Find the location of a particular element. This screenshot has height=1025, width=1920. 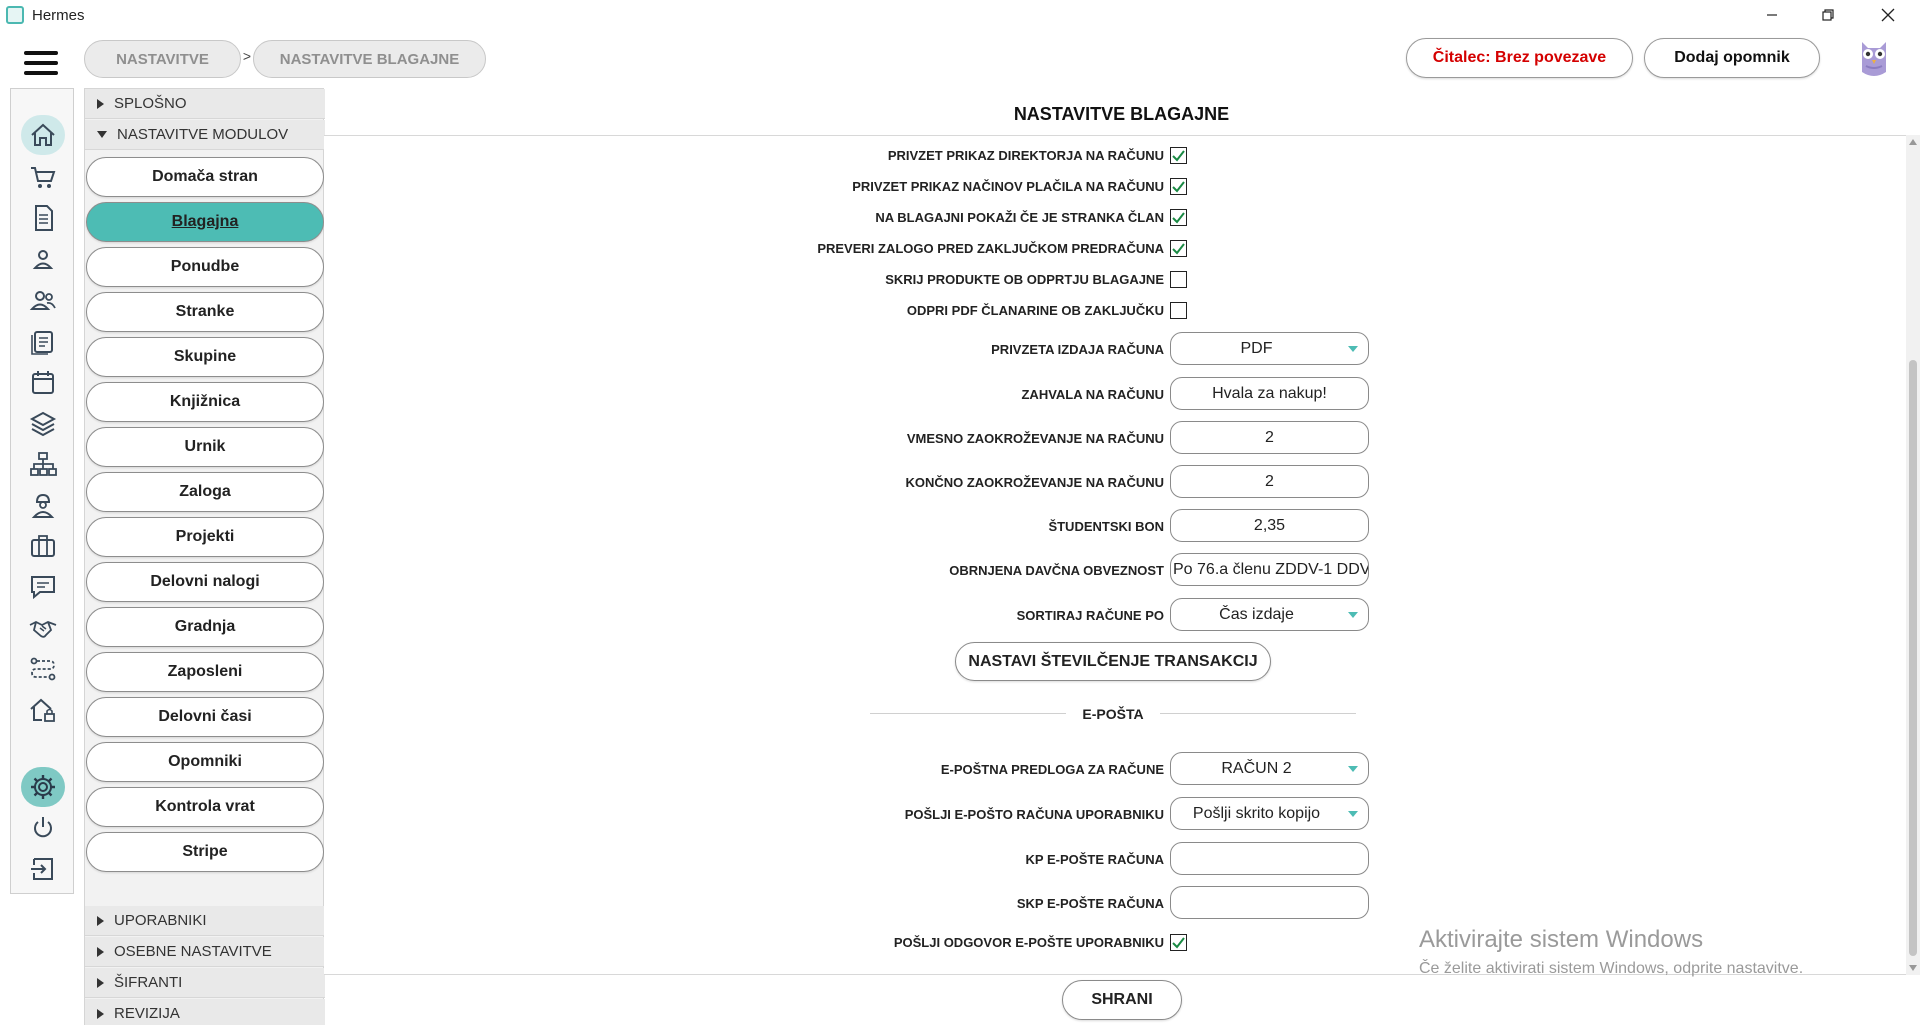

send-email-select: Pošlji skrito kopijo is located at coordinates (1269, 813).